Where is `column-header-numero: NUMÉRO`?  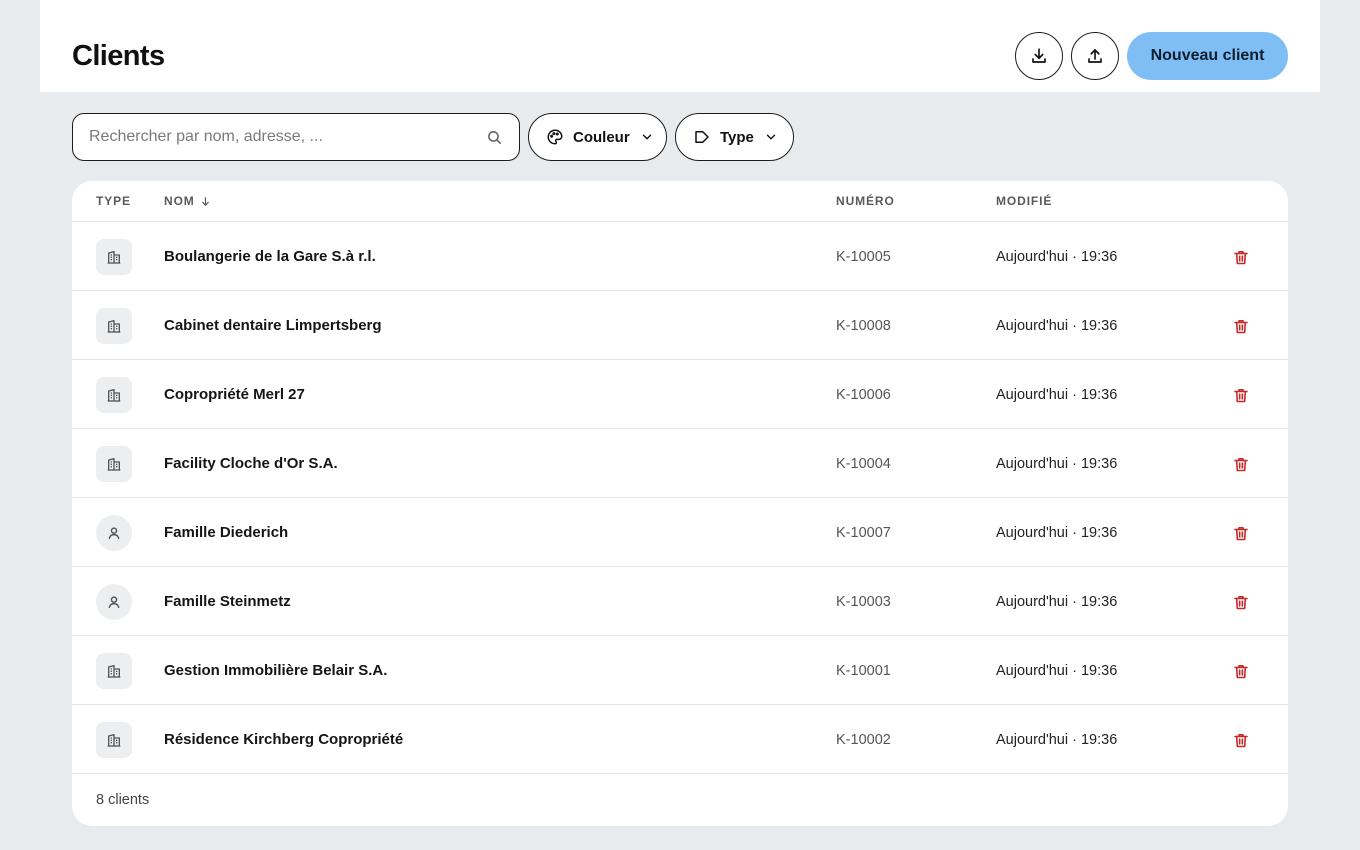 column-header-numero: NUMÉRO is located at coordinates (865, 201).